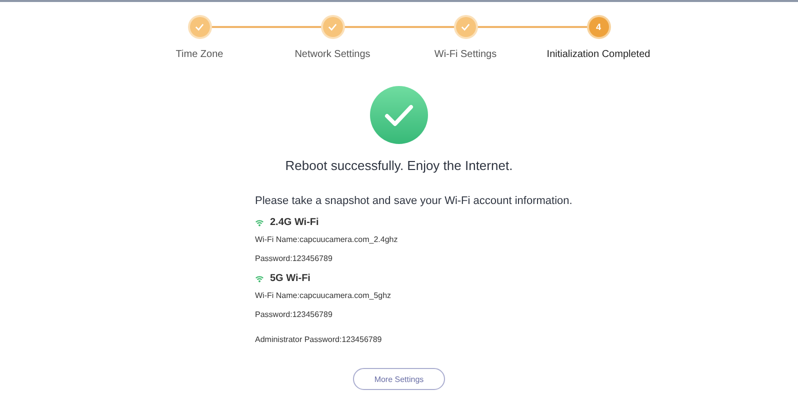 The image size is (798, 400). I want to click on wifi-band-title: 2.4G Wi-Fi, so click(294, 222).